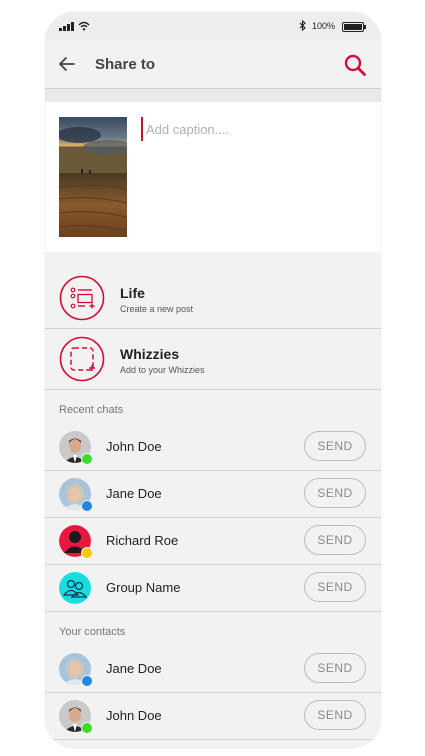  I want to click on battery-icon, so click(354, 27).